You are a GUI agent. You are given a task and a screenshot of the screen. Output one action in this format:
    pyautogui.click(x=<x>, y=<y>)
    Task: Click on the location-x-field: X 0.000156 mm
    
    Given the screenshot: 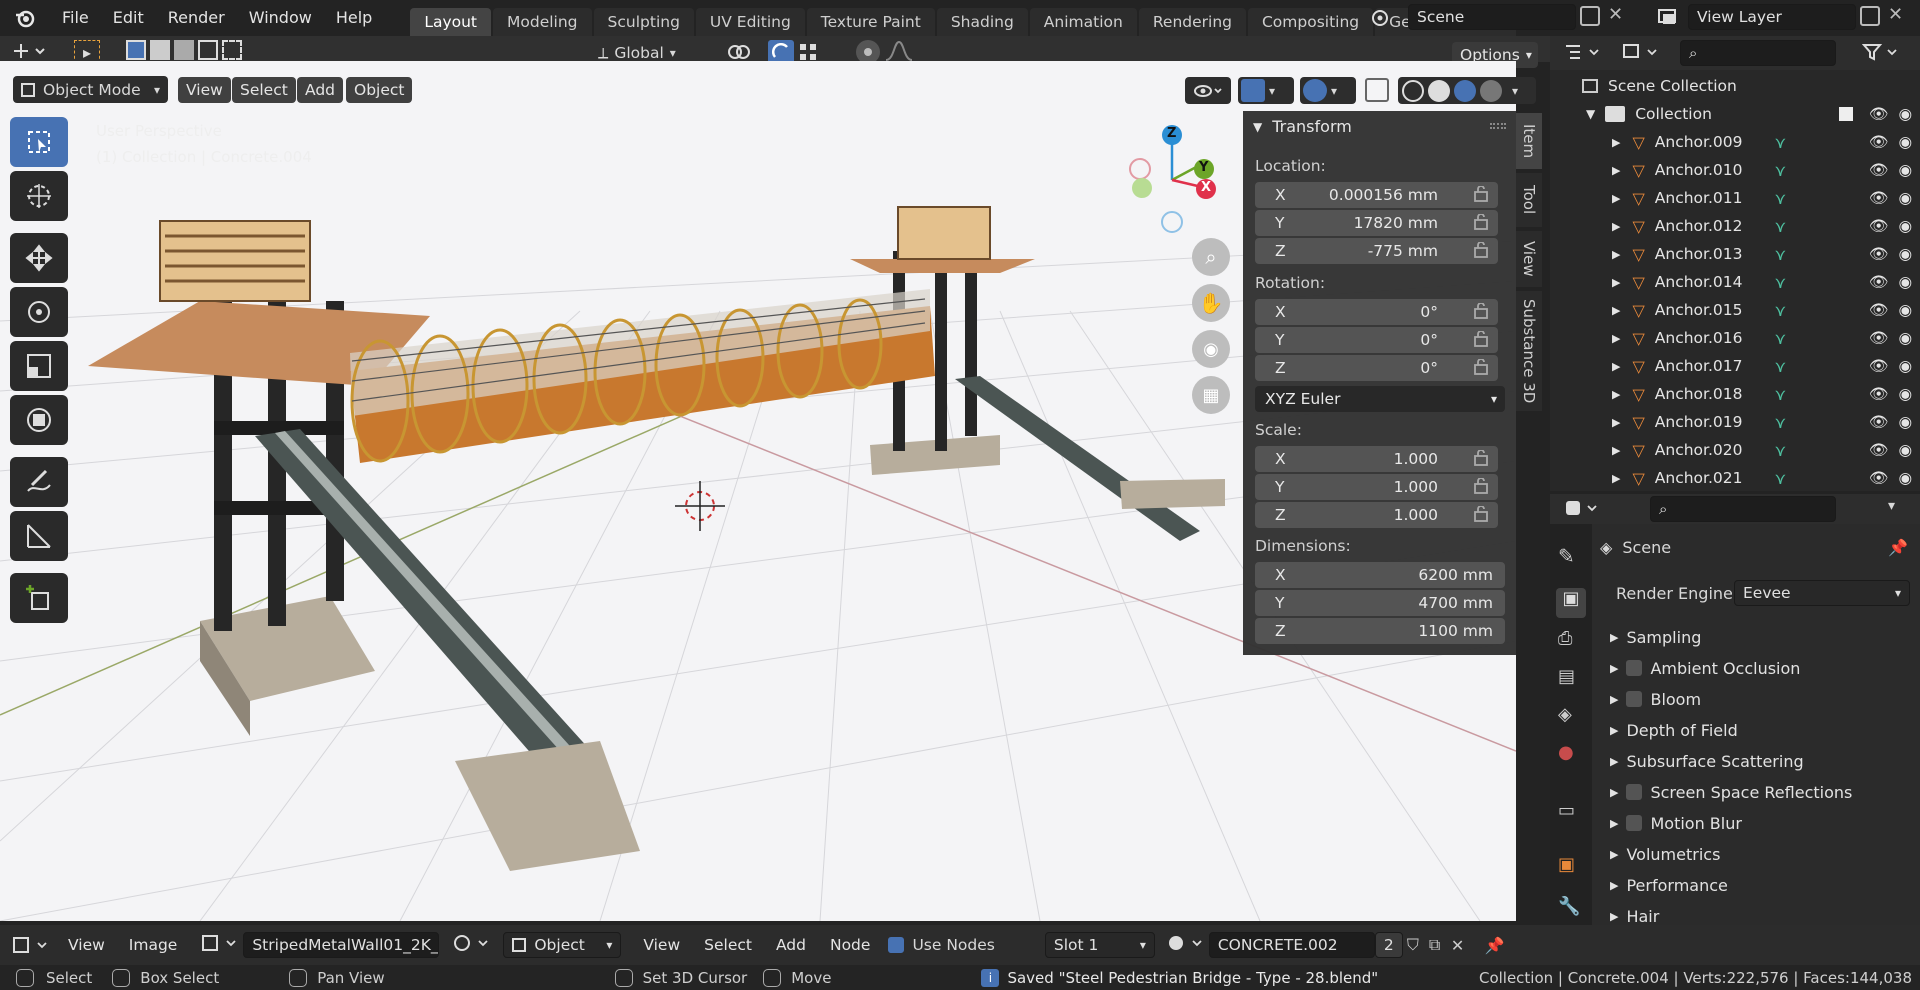 What is the action you would take?
    pyautogui.click(x=1376, y=195)
    